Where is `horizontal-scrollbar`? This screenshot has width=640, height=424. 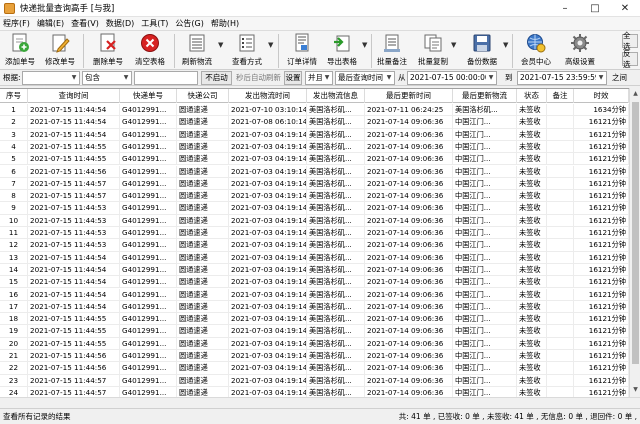
horizontal-scrollbar is located at coordinates (320, 402).